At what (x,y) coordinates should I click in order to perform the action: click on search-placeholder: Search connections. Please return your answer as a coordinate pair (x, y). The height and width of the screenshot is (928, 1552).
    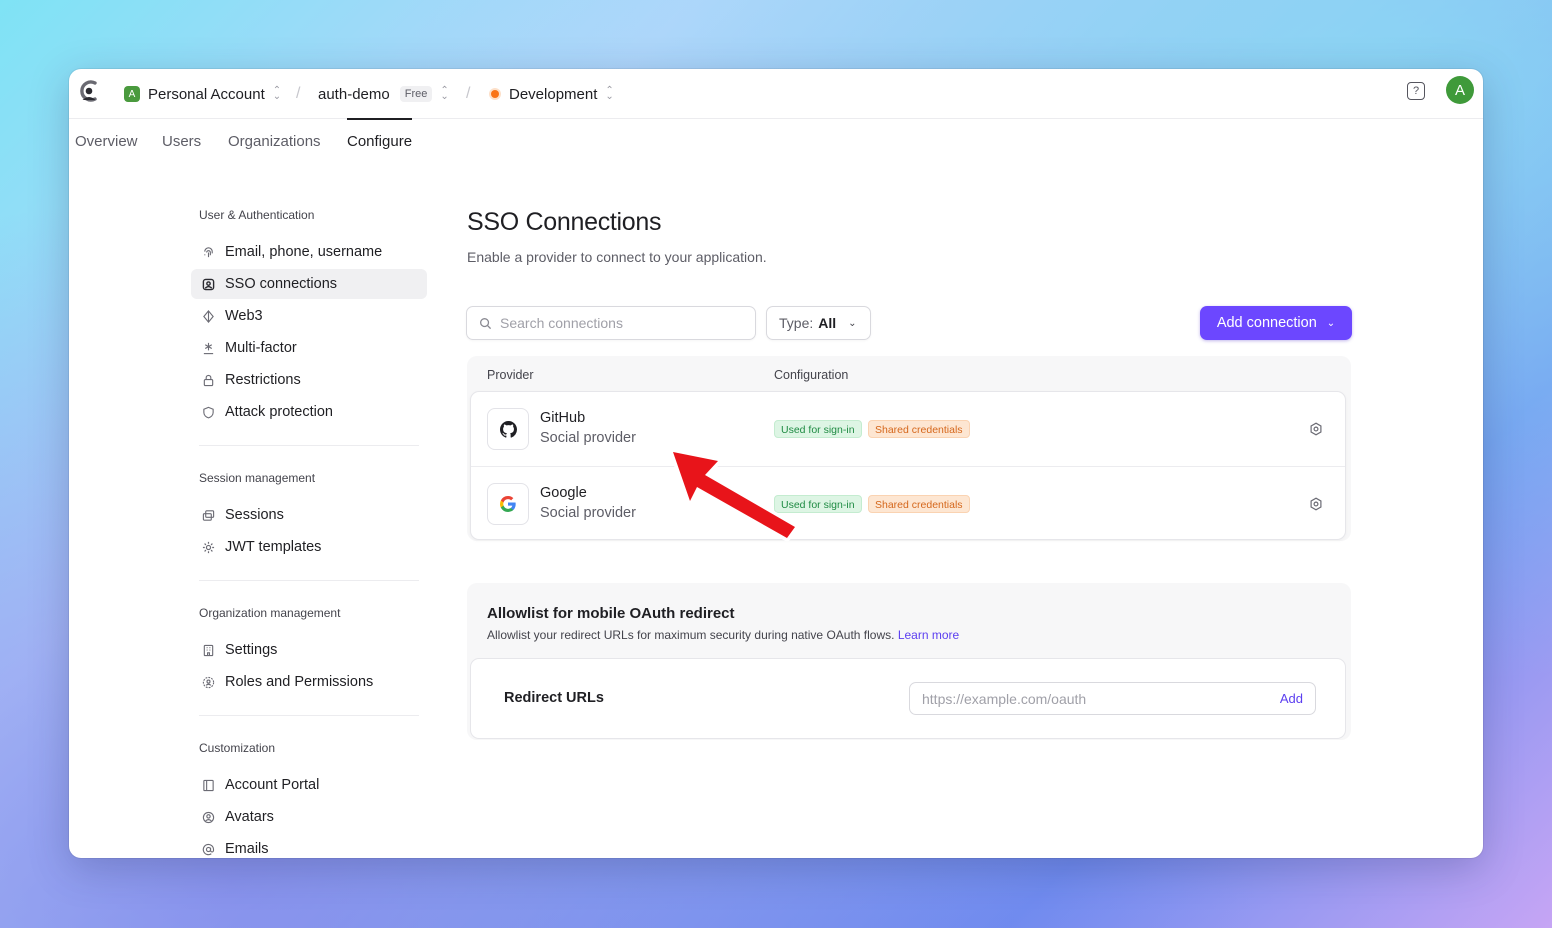
    Looking at the image, I should click on (561, 323).